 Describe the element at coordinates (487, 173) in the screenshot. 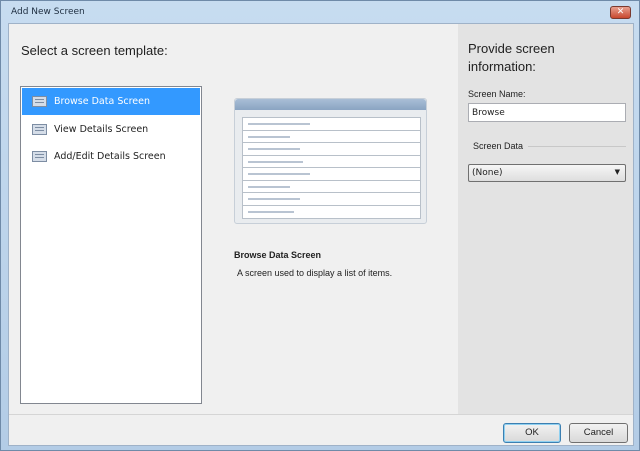

I see `screen-data-value: (None)` at that location.